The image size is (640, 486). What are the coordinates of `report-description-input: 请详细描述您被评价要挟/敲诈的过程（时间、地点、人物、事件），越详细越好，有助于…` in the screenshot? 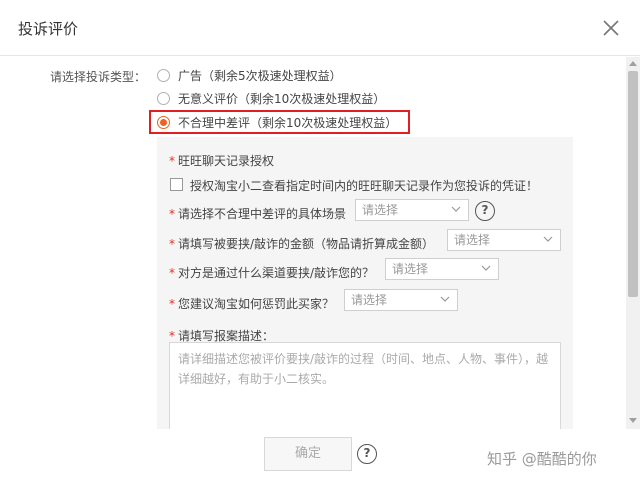 It's located at (365, 385).